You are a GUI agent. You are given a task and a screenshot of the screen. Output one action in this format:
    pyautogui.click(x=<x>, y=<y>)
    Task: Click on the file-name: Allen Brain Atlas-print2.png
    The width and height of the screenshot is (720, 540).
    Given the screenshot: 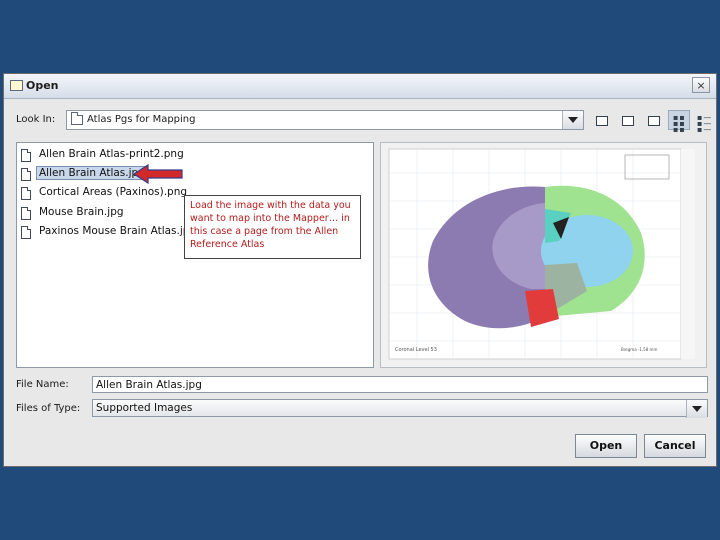 What is the action you would take?
    pyautogui.click(x=111, y=154)
    